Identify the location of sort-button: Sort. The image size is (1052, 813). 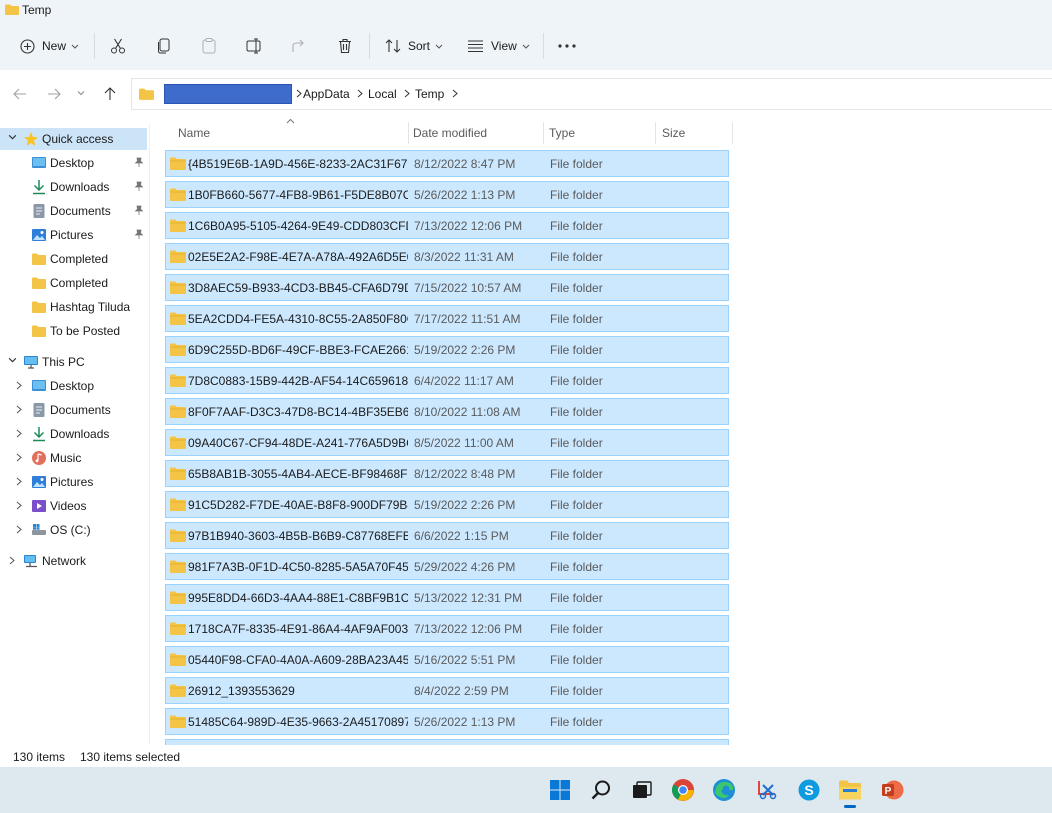
(414, 46).